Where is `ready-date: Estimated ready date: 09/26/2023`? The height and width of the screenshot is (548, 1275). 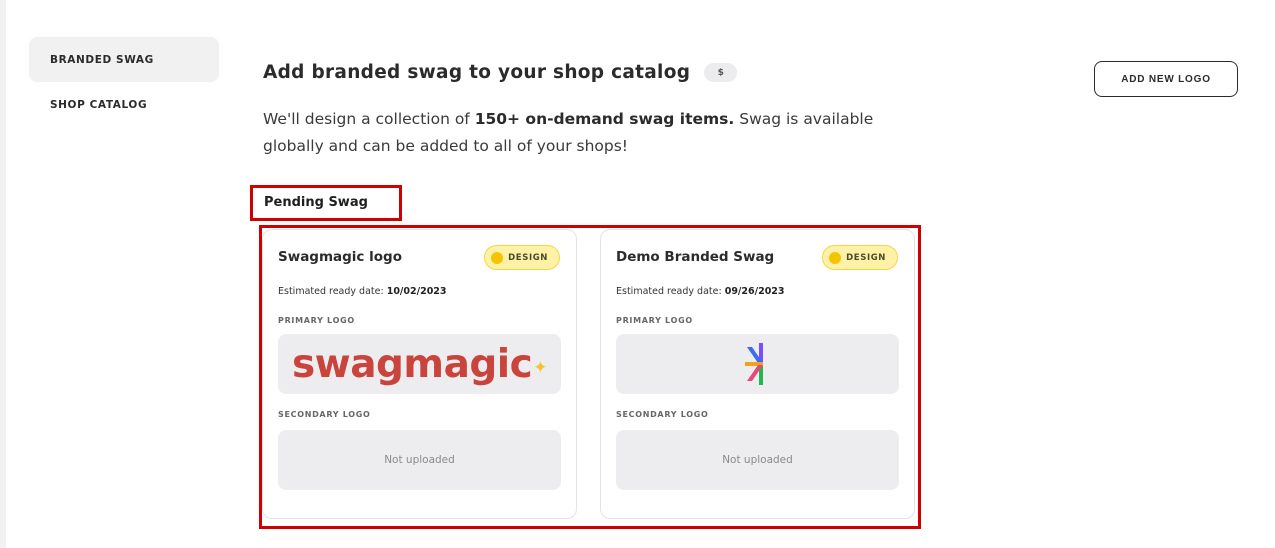 ready-date: Estimated ready date: 09/26/2023 is located at coordinates (700, 291).